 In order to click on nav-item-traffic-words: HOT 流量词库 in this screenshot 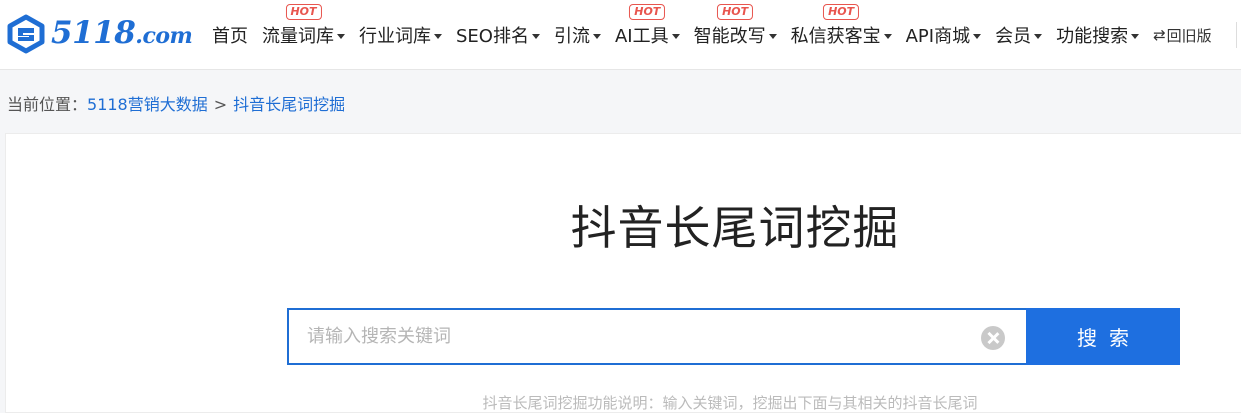, I will do `click(303, 35)`.